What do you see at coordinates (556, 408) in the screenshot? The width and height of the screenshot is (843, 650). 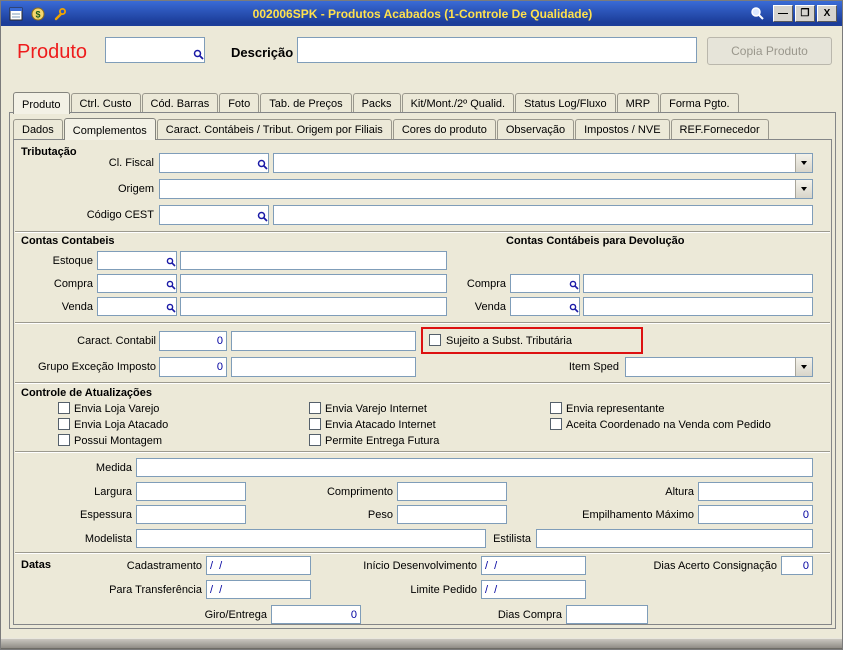 I see `envia-representante-checkbox` at bounding box center [556, 408].